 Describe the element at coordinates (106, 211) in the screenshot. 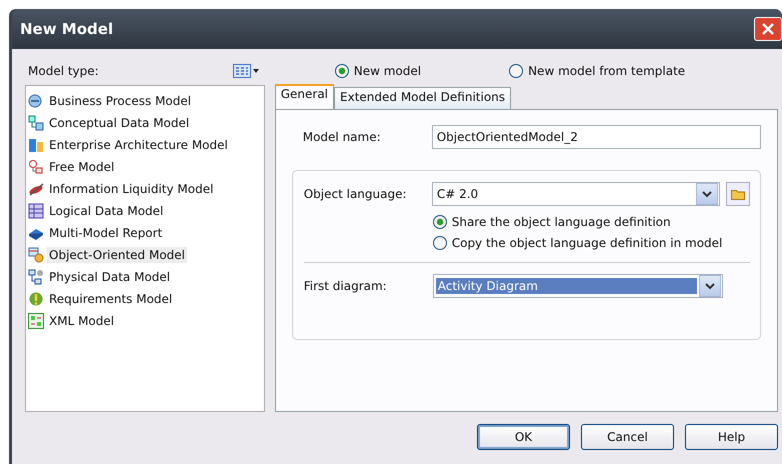

I see `list-item: Logical Data Model` at that location.